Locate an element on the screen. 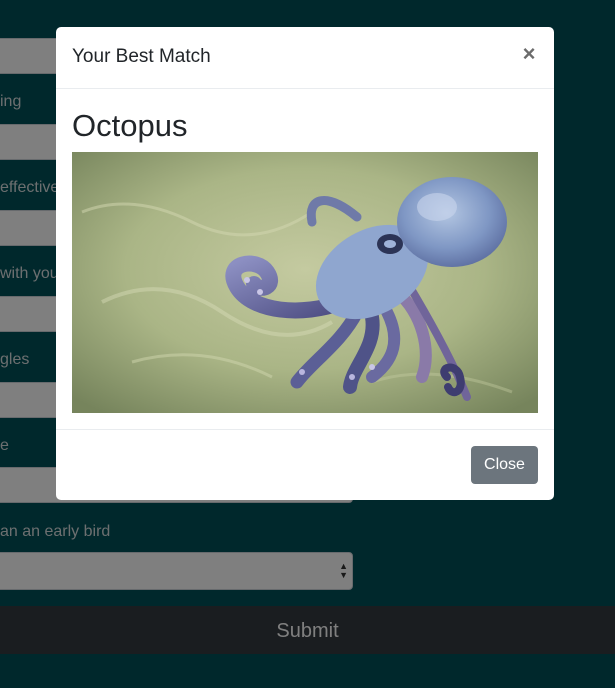 The height and width of the screenshot is (688, 615). animal-name: Octopus is located at coordinates (130, 125).